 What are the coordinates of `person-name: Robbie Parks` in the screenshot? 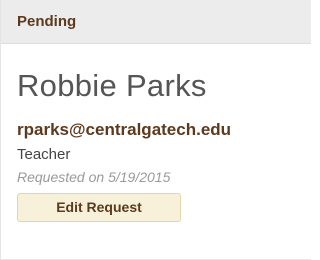 It's located at (112, 85).